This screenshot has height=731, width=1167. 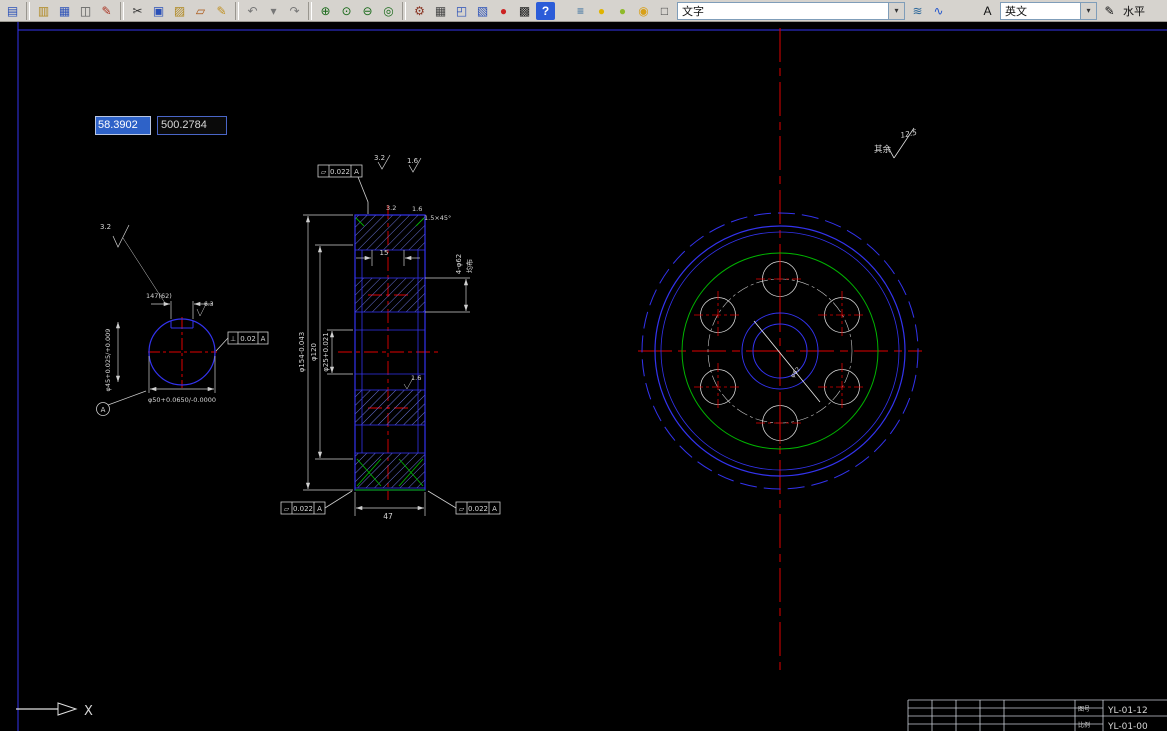 I want to click on left-finish2-label: 6.3, so click(x=209, y=304).